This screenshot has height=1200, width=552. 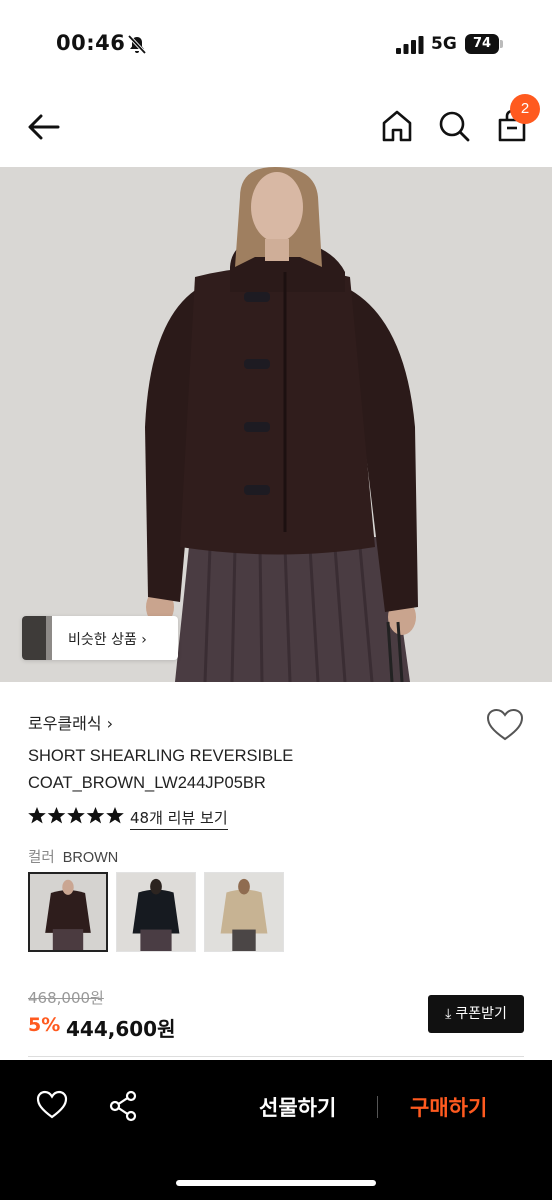 I want to click on network-type: 5G, so click(x=444, y=44).